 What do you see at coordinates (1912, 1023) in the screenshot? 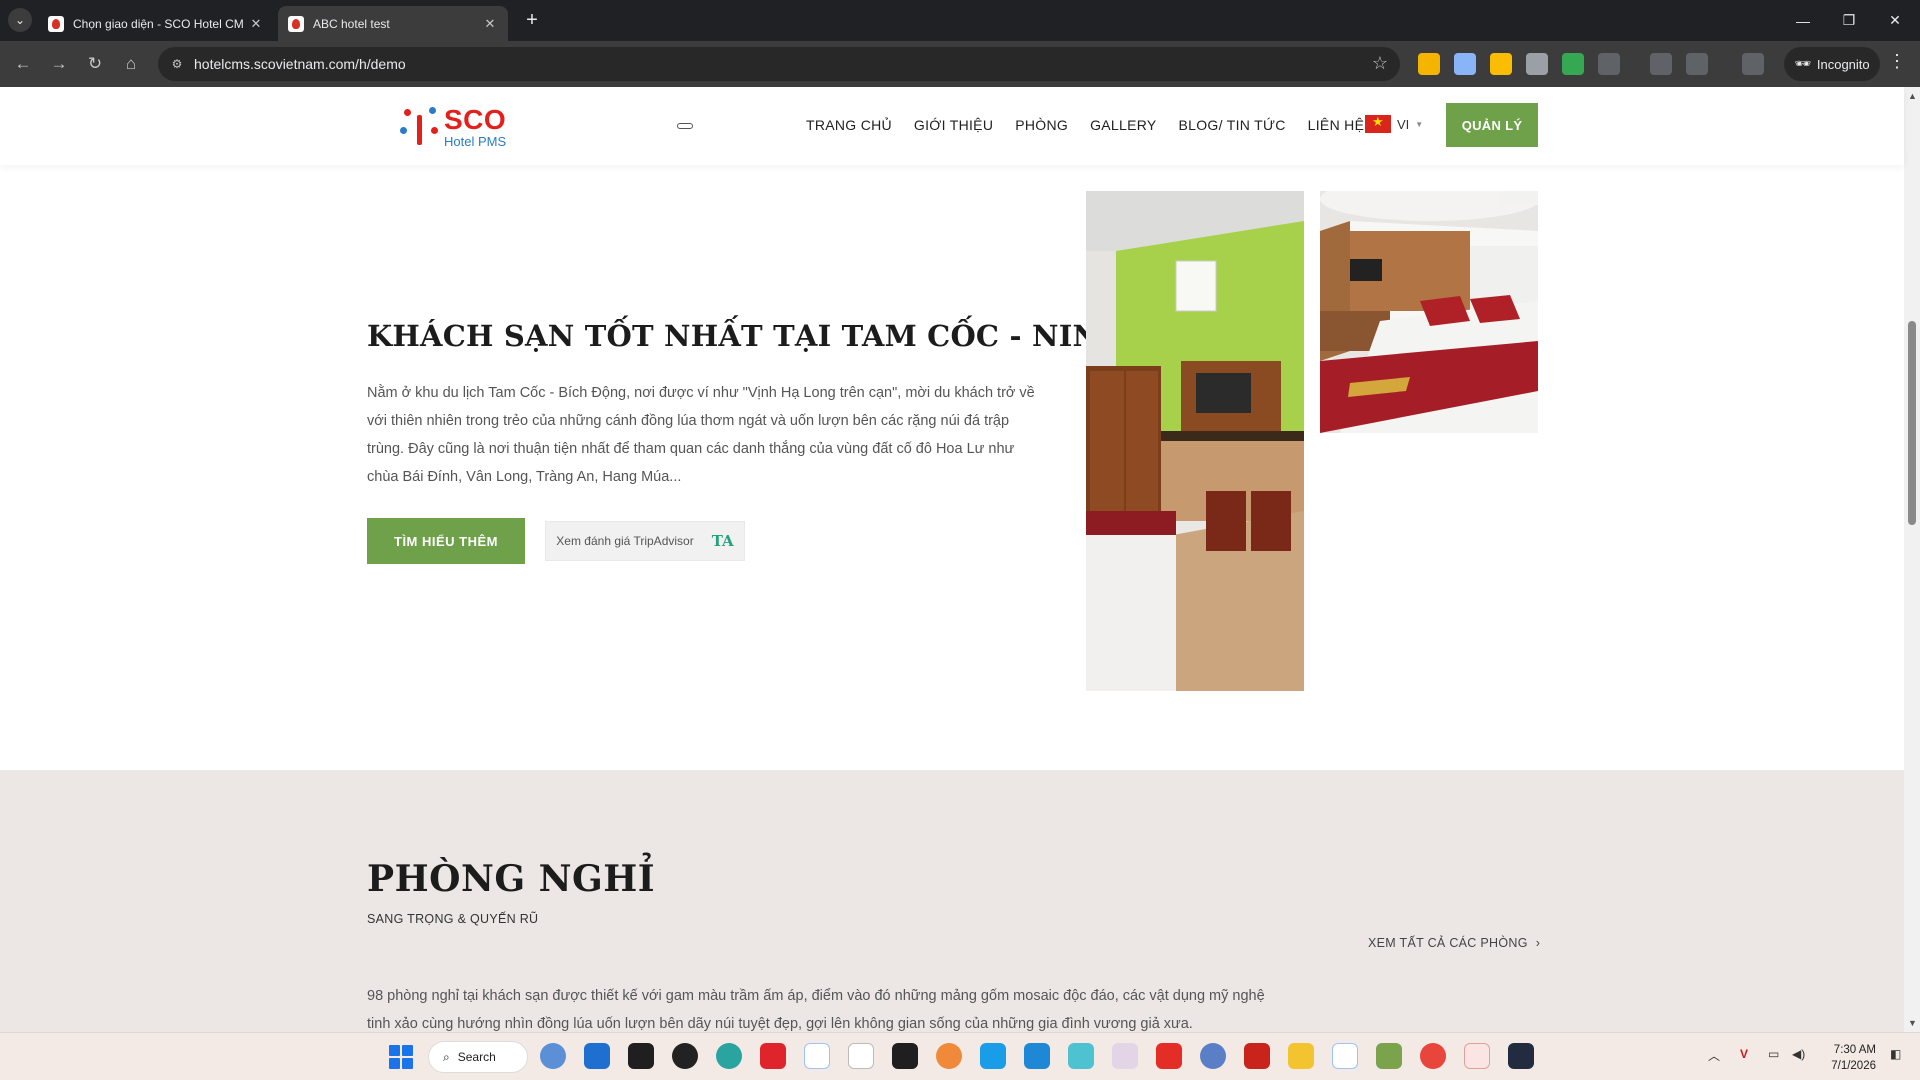
I see `scroll-down-icon: ▼` at bounding box center [1912, 1023].